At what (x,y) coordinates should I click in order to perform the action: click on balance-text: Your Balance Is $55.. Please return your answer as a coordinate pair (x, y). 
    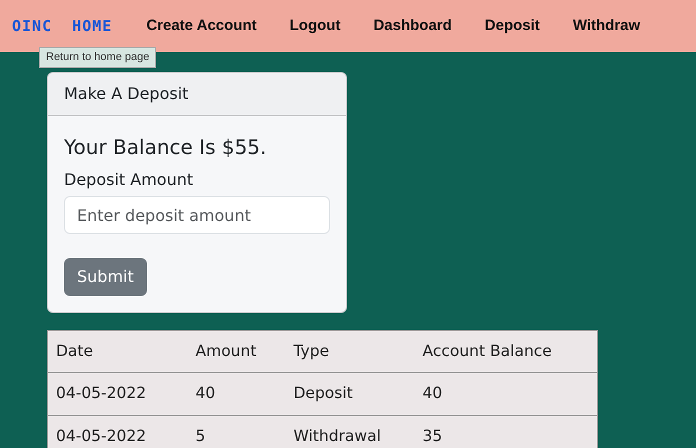
    Looking at the image, I should click on (166, 147).